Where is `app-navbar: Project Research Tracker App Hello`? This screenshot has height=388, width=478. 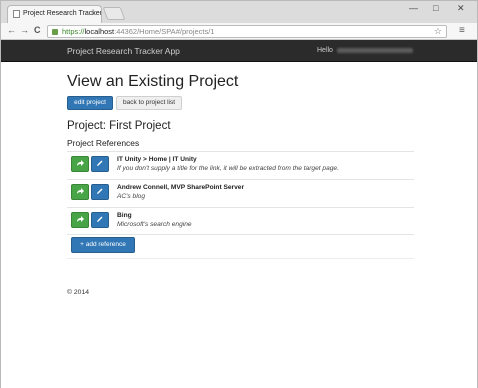 app-navbar: Project Research Tracker App Hello is located at coordinates (239, 51).